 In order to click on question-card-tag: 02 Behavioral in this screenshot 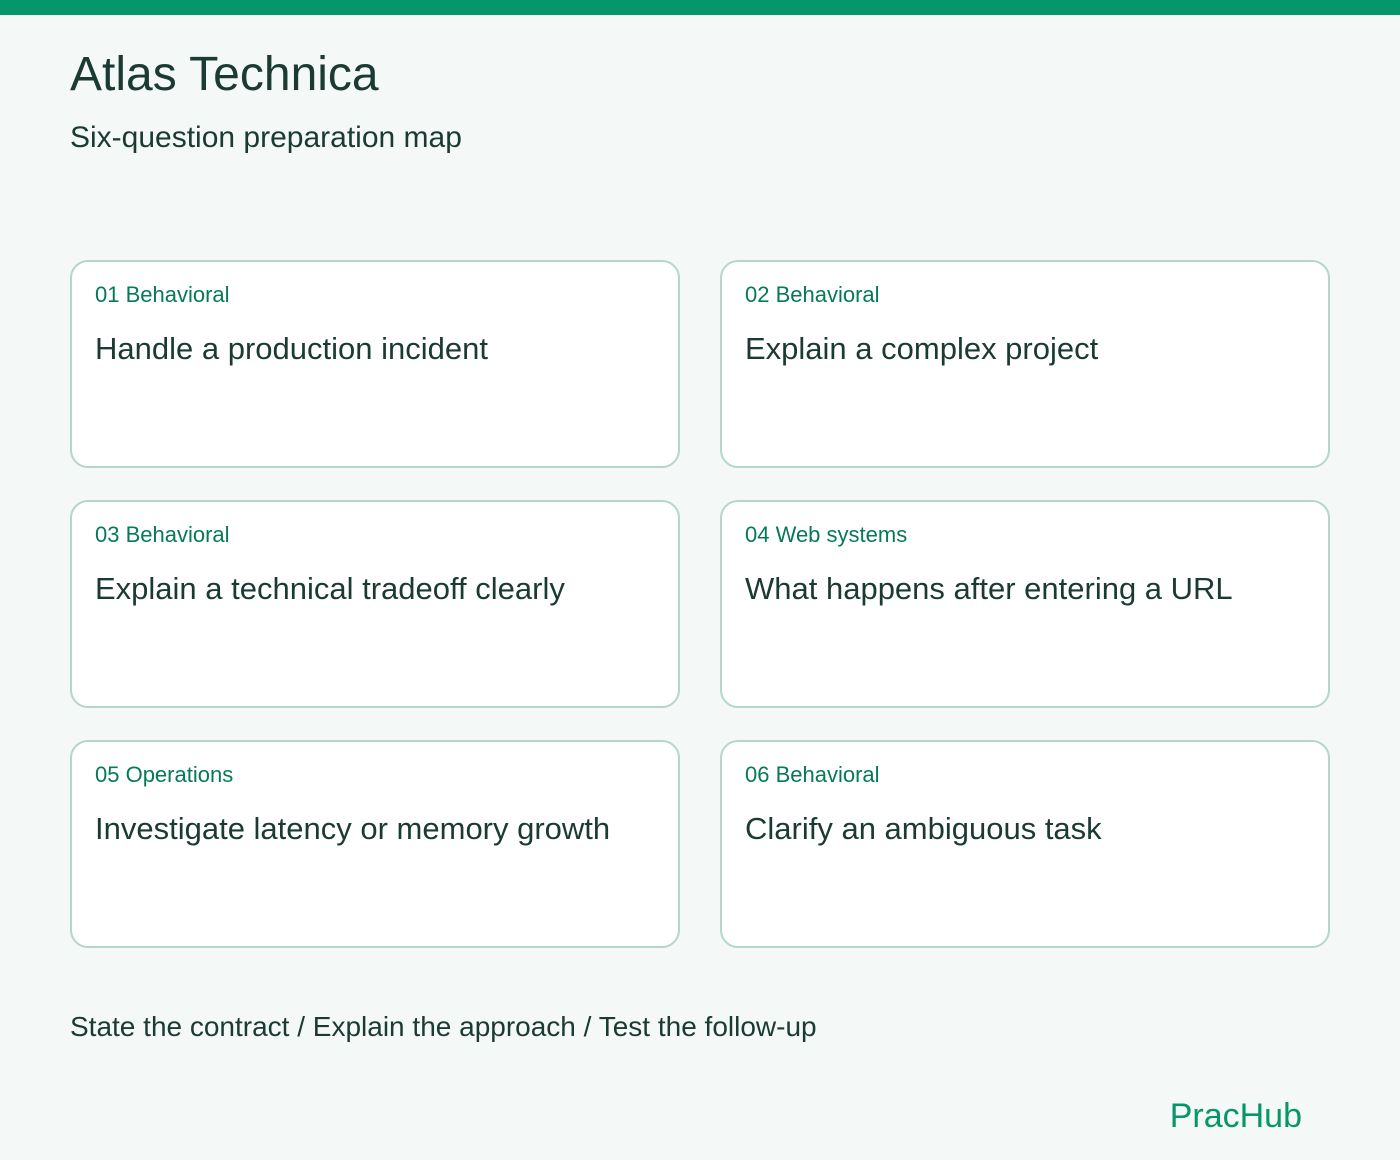, I will do `click(812, 294)`.